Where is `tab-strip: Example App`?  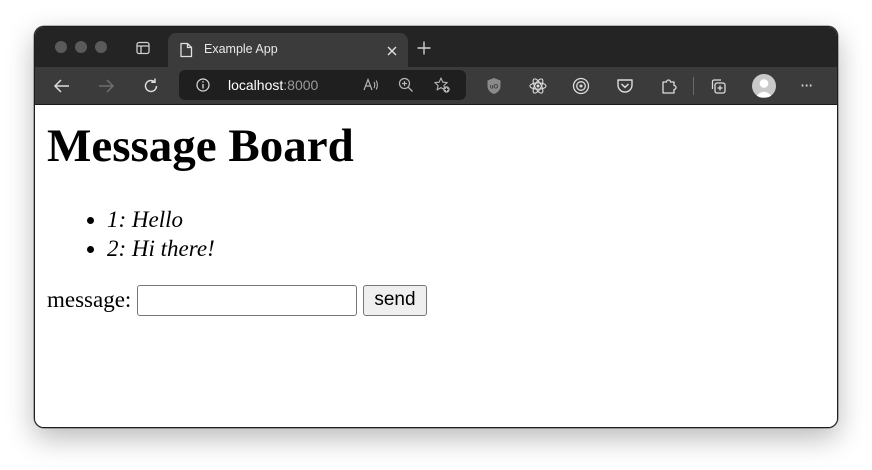 tab-strip: Example App is located at coordinates (436, 47).